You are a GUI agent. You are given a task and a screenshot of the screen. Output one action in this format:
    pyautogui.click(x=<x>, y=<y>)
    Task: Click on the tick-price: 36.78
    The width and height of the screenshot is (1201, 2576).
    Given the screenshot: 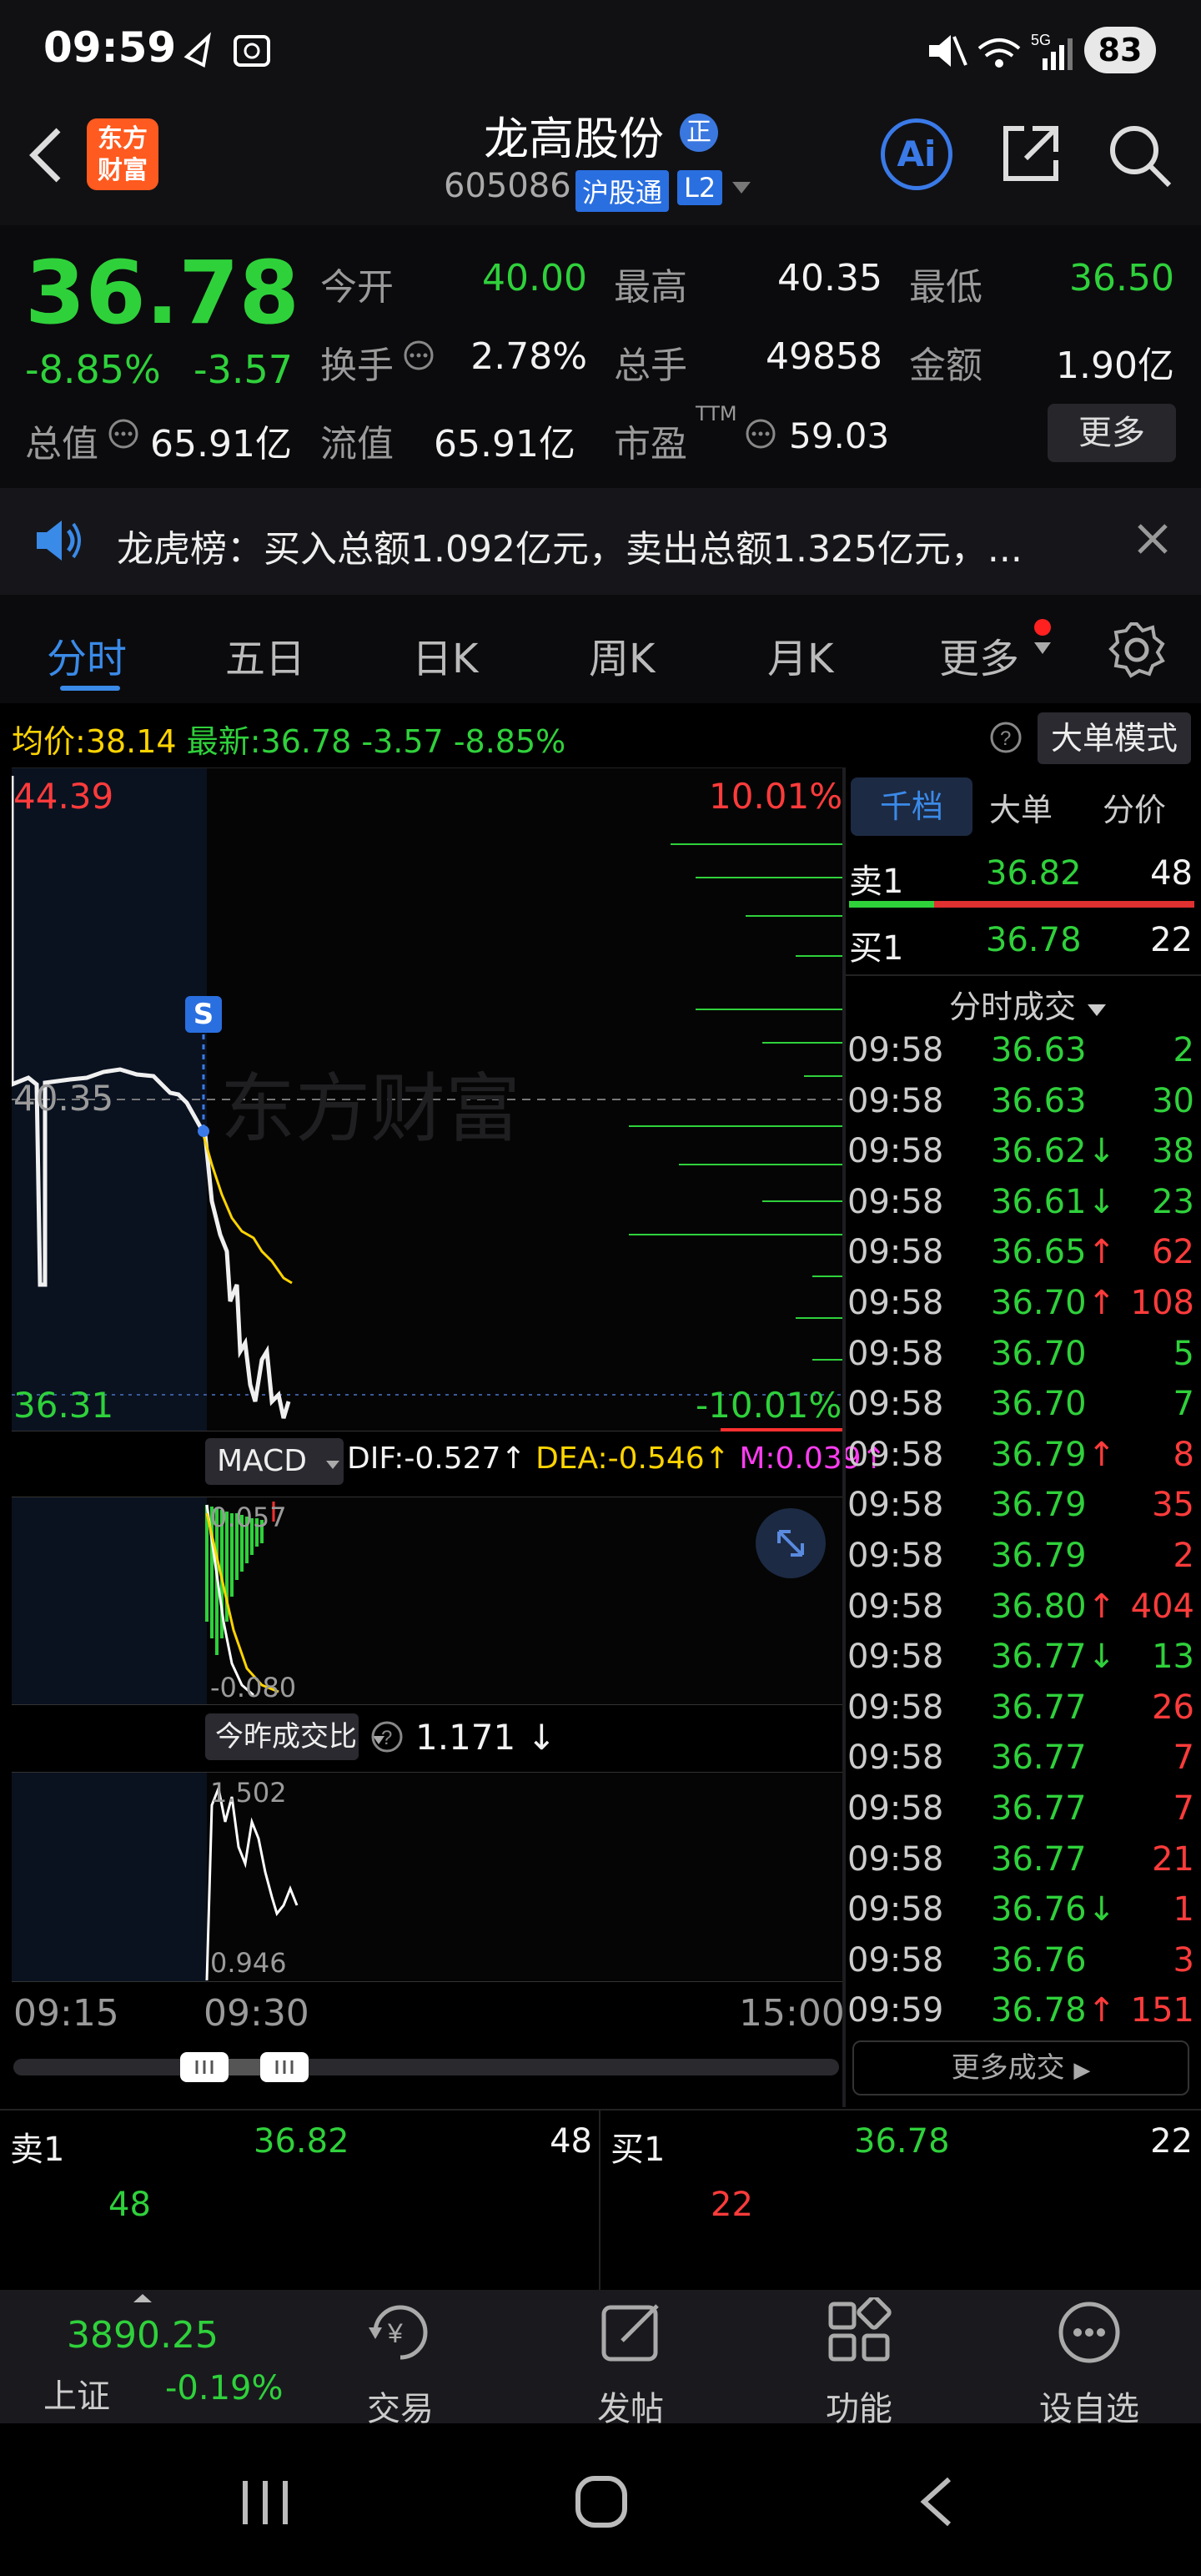 What is the action you would take?
    pyautogui.click(x=1039, y=2010)
    